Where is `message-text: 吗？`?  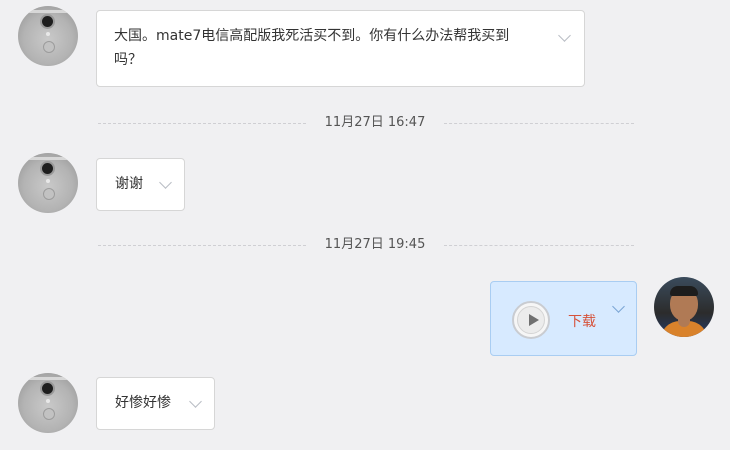
message-text: 吗？ is located at coordinates (128, 60).